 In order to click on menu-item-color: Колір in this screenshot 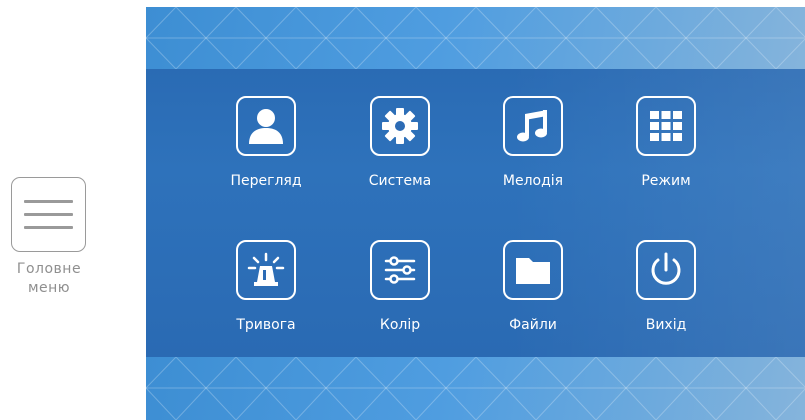, I will do `click(400, 300)`.